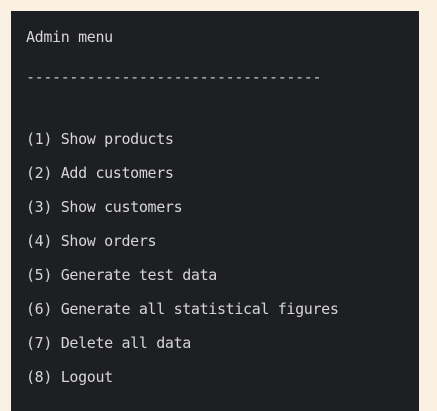  Describe the element at coordinates (100, 139) in the screenshot. I see `menu-item-show-products: (1) Show products` at that location.